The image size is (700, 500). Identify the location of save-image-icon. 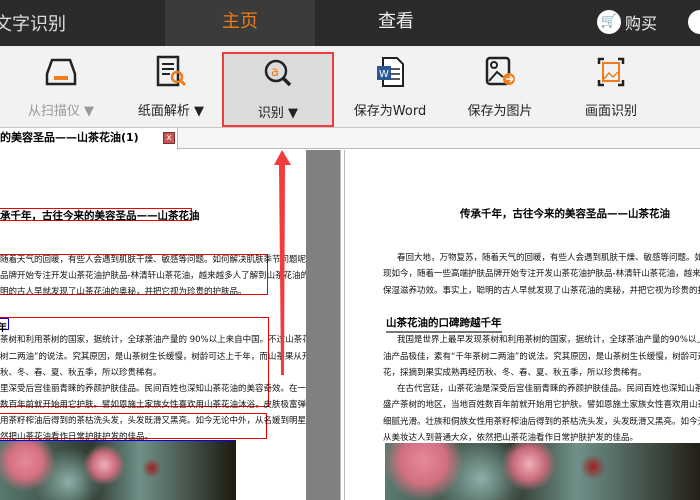
(500, 72).